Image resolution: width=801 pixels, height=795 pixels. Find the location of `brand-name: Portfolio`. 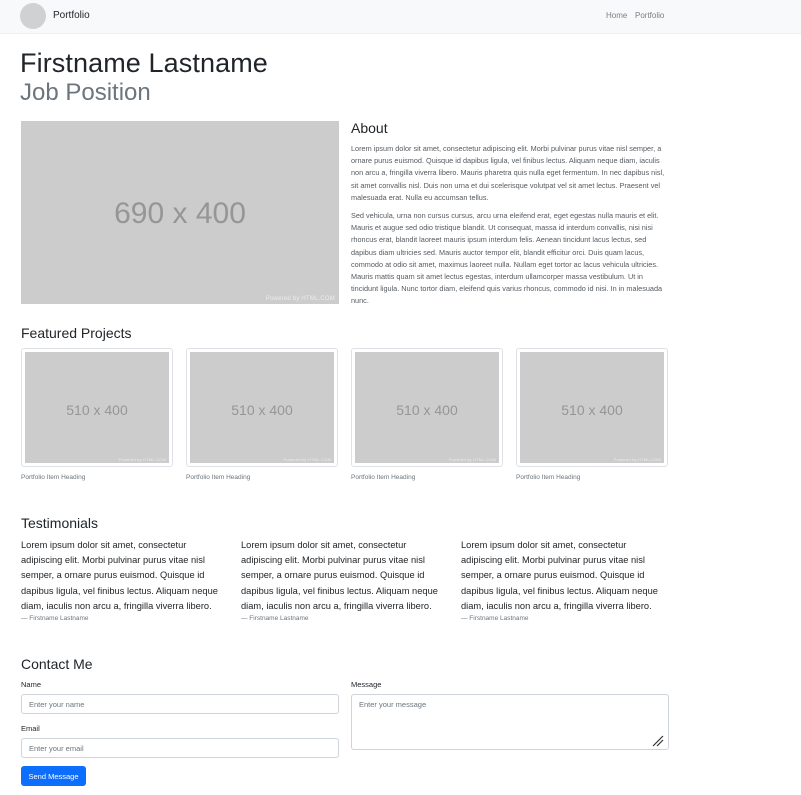

brand-name: Portfolio is located at coordinates (71, 15).